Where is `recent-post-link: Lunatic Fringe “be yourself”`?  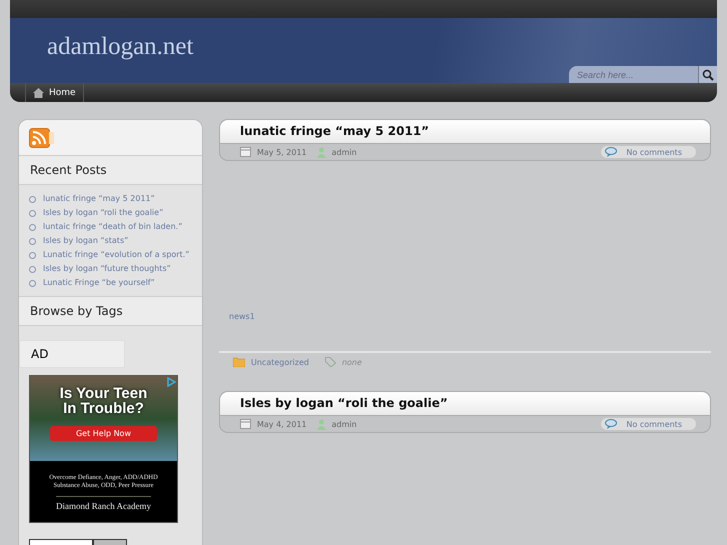
recent-post-link: Lunatic Fringe “be yourself” is located at coordinates (99, 283).